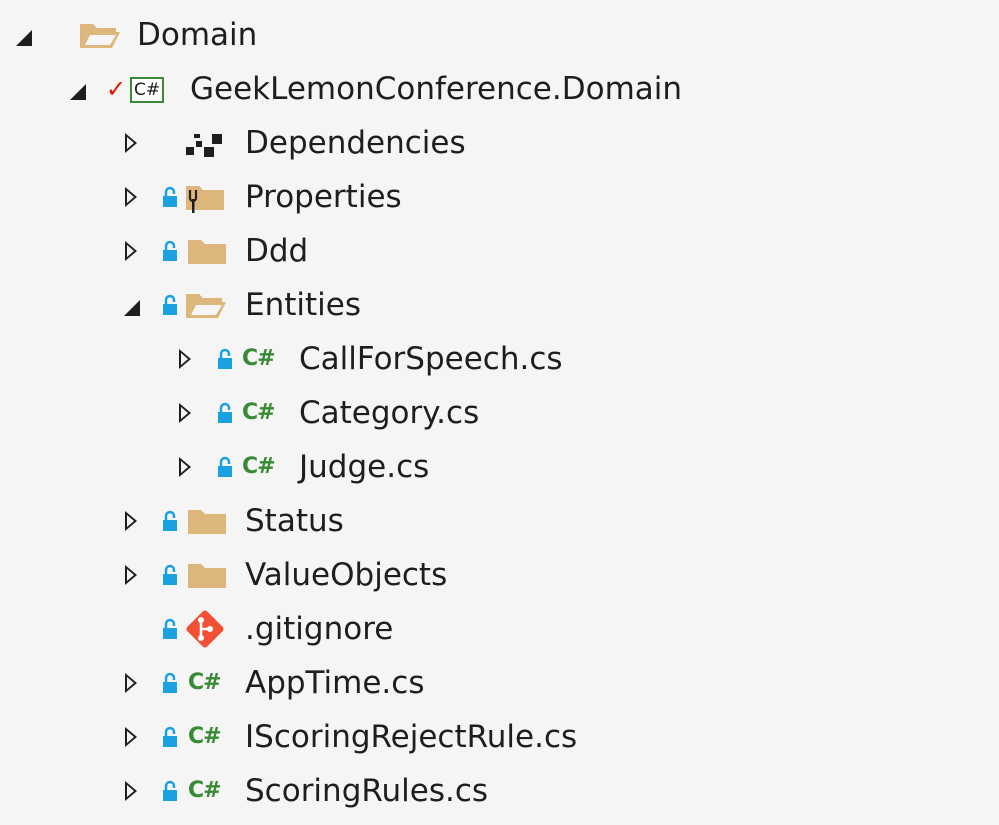 Image resolution: width=999 pixels, height=825 pixels. Describe the element at coordinates (205, 202) in the screenshot. I see `properties-folder-icon` at that location.